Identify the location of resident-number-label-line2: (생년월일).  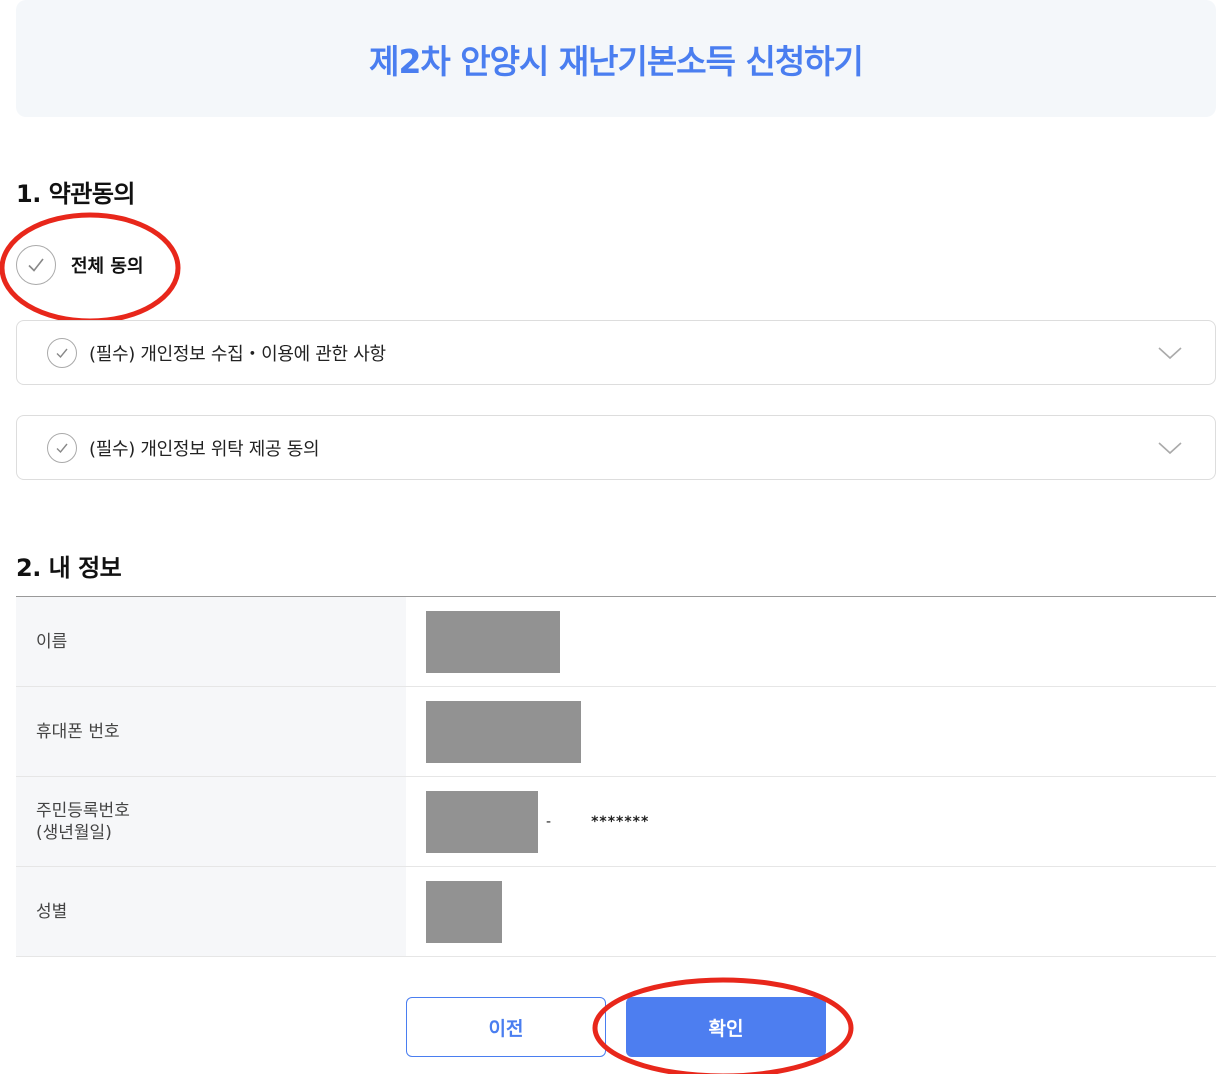
(74, 832).